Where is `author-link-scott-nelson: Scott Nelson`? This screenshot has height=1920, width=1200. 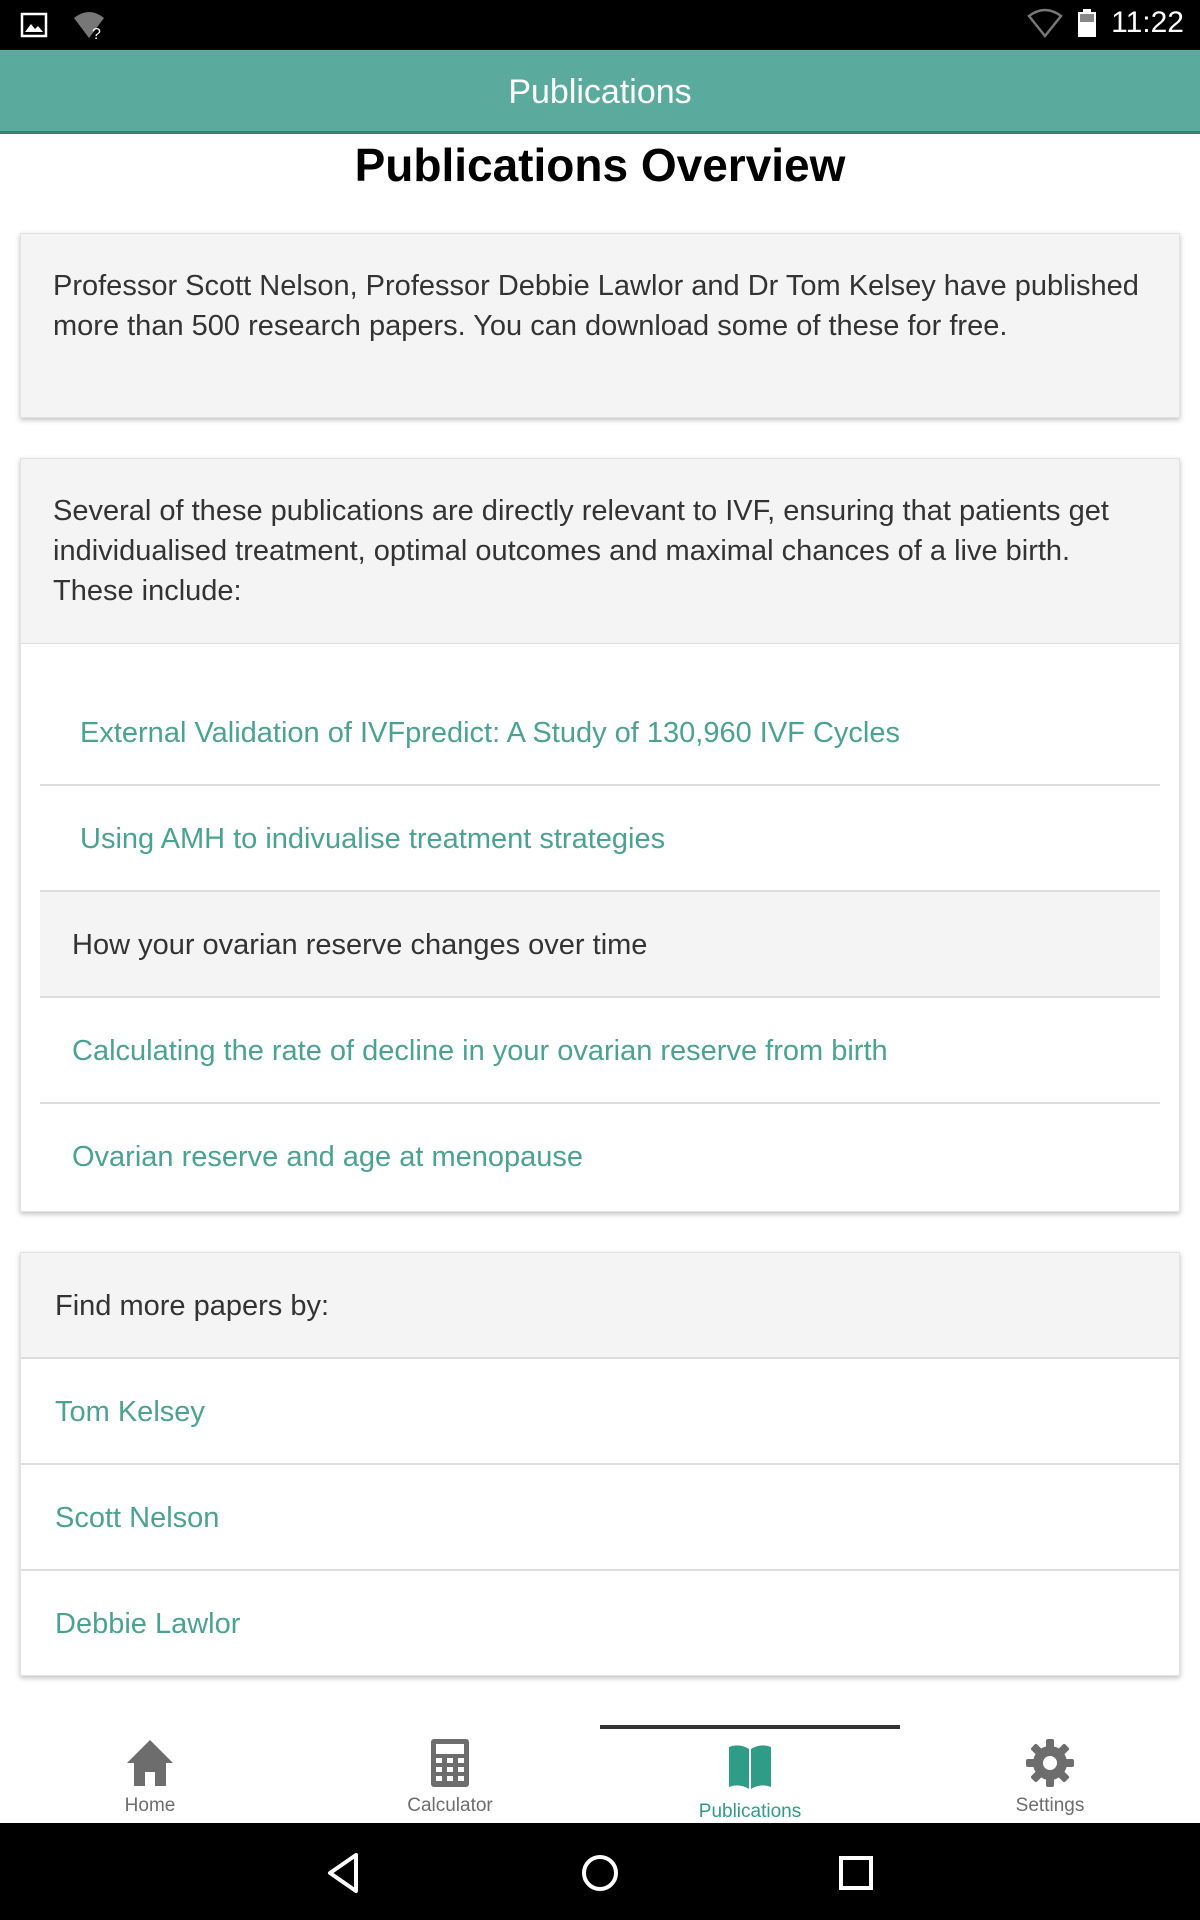 author-link-scott-nelson: Scott Nelson is located at coordinates (600, 1518).